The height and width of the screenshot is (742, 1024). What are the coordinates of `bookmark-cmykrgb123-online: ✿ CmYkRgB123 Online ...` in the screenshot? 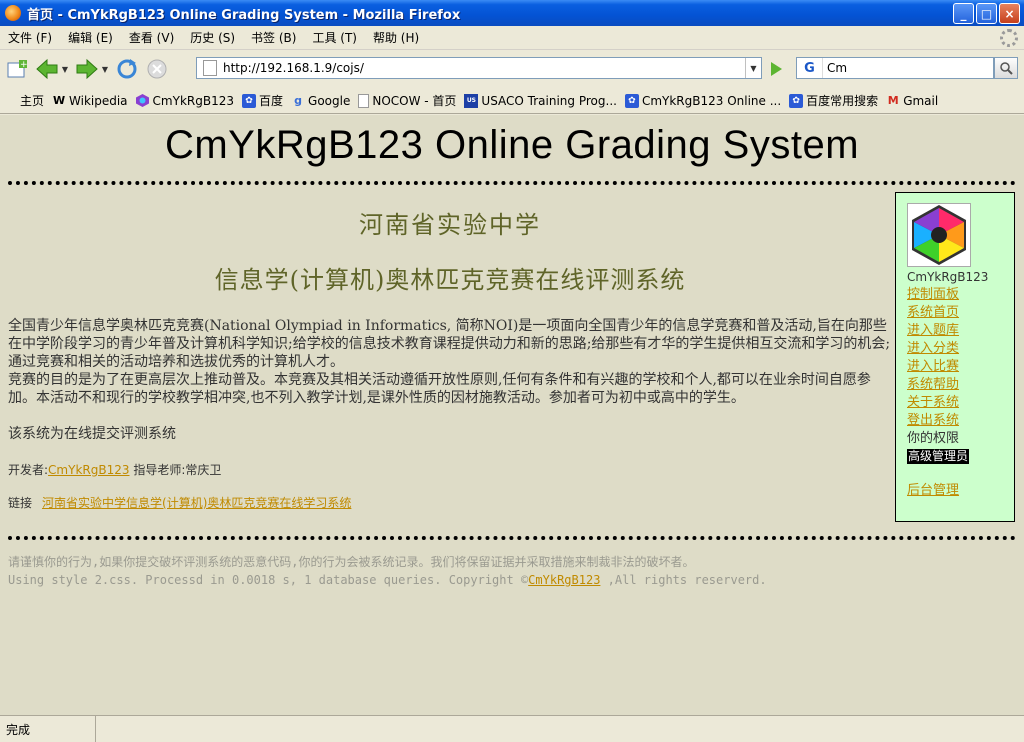 It's located at (702, 100).